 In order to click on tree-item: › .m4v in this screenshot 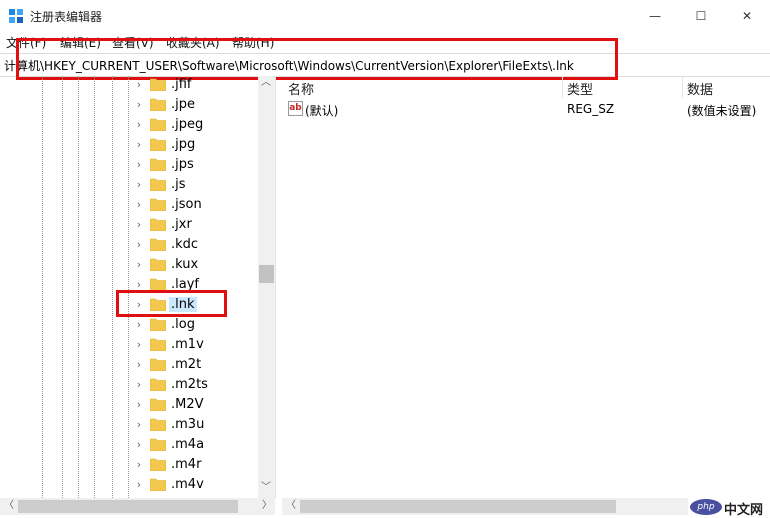, I will do `click(129, 485)`.